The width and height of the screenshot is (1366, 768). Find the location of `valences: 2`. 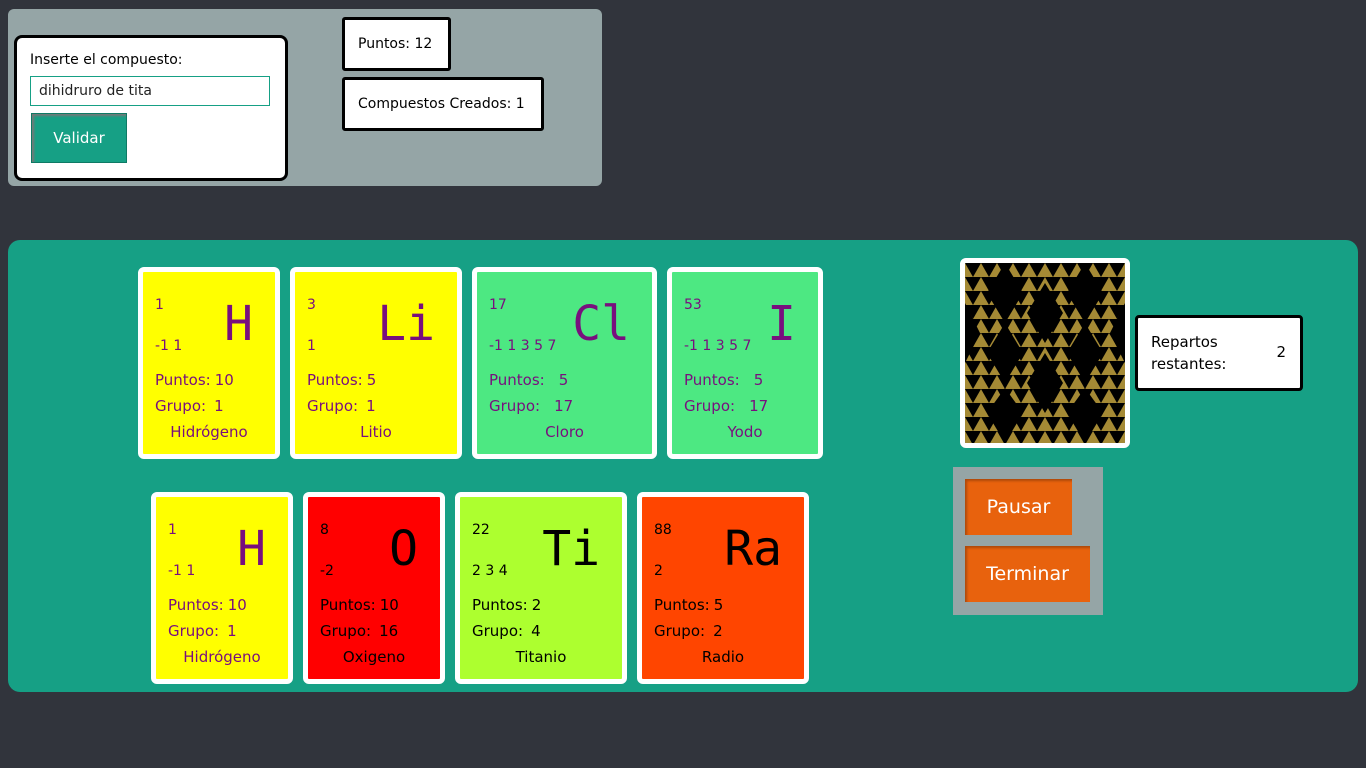

valences: 2 is located at coordinates (658, 571).